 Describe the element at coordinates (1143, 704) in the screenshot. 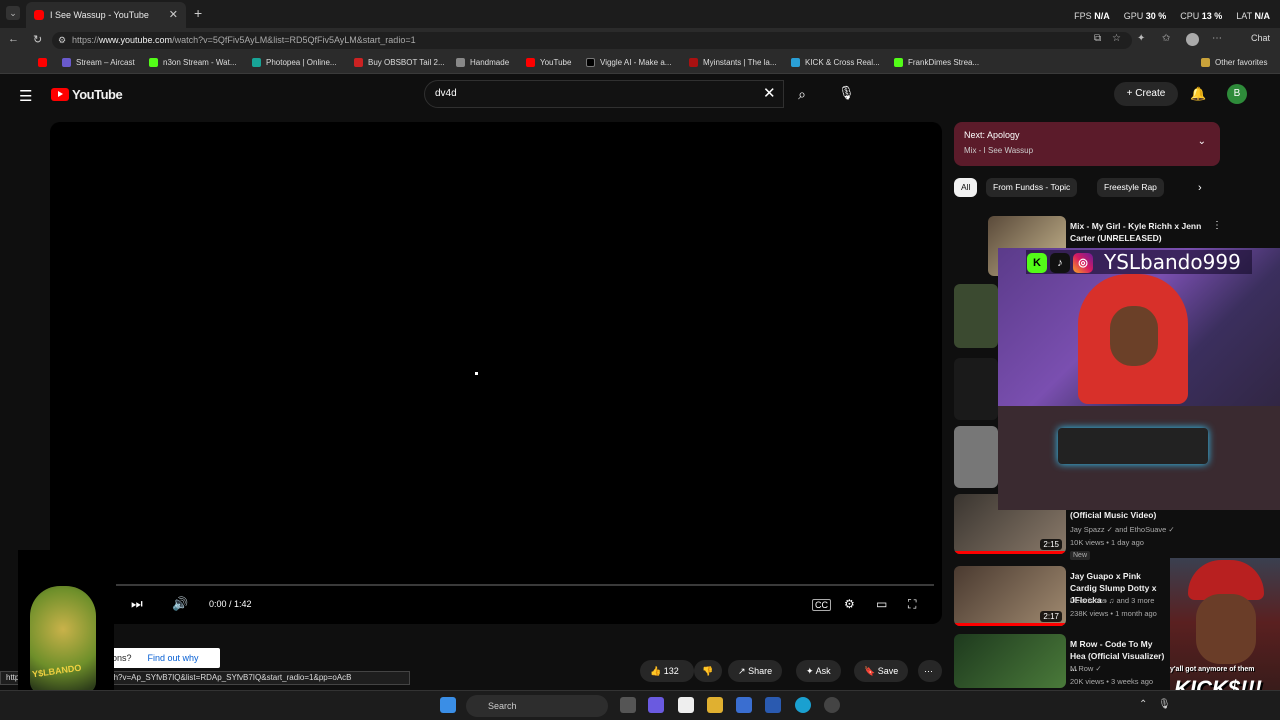

I see `tray-chevron-up-icon: ⌃` at that location.